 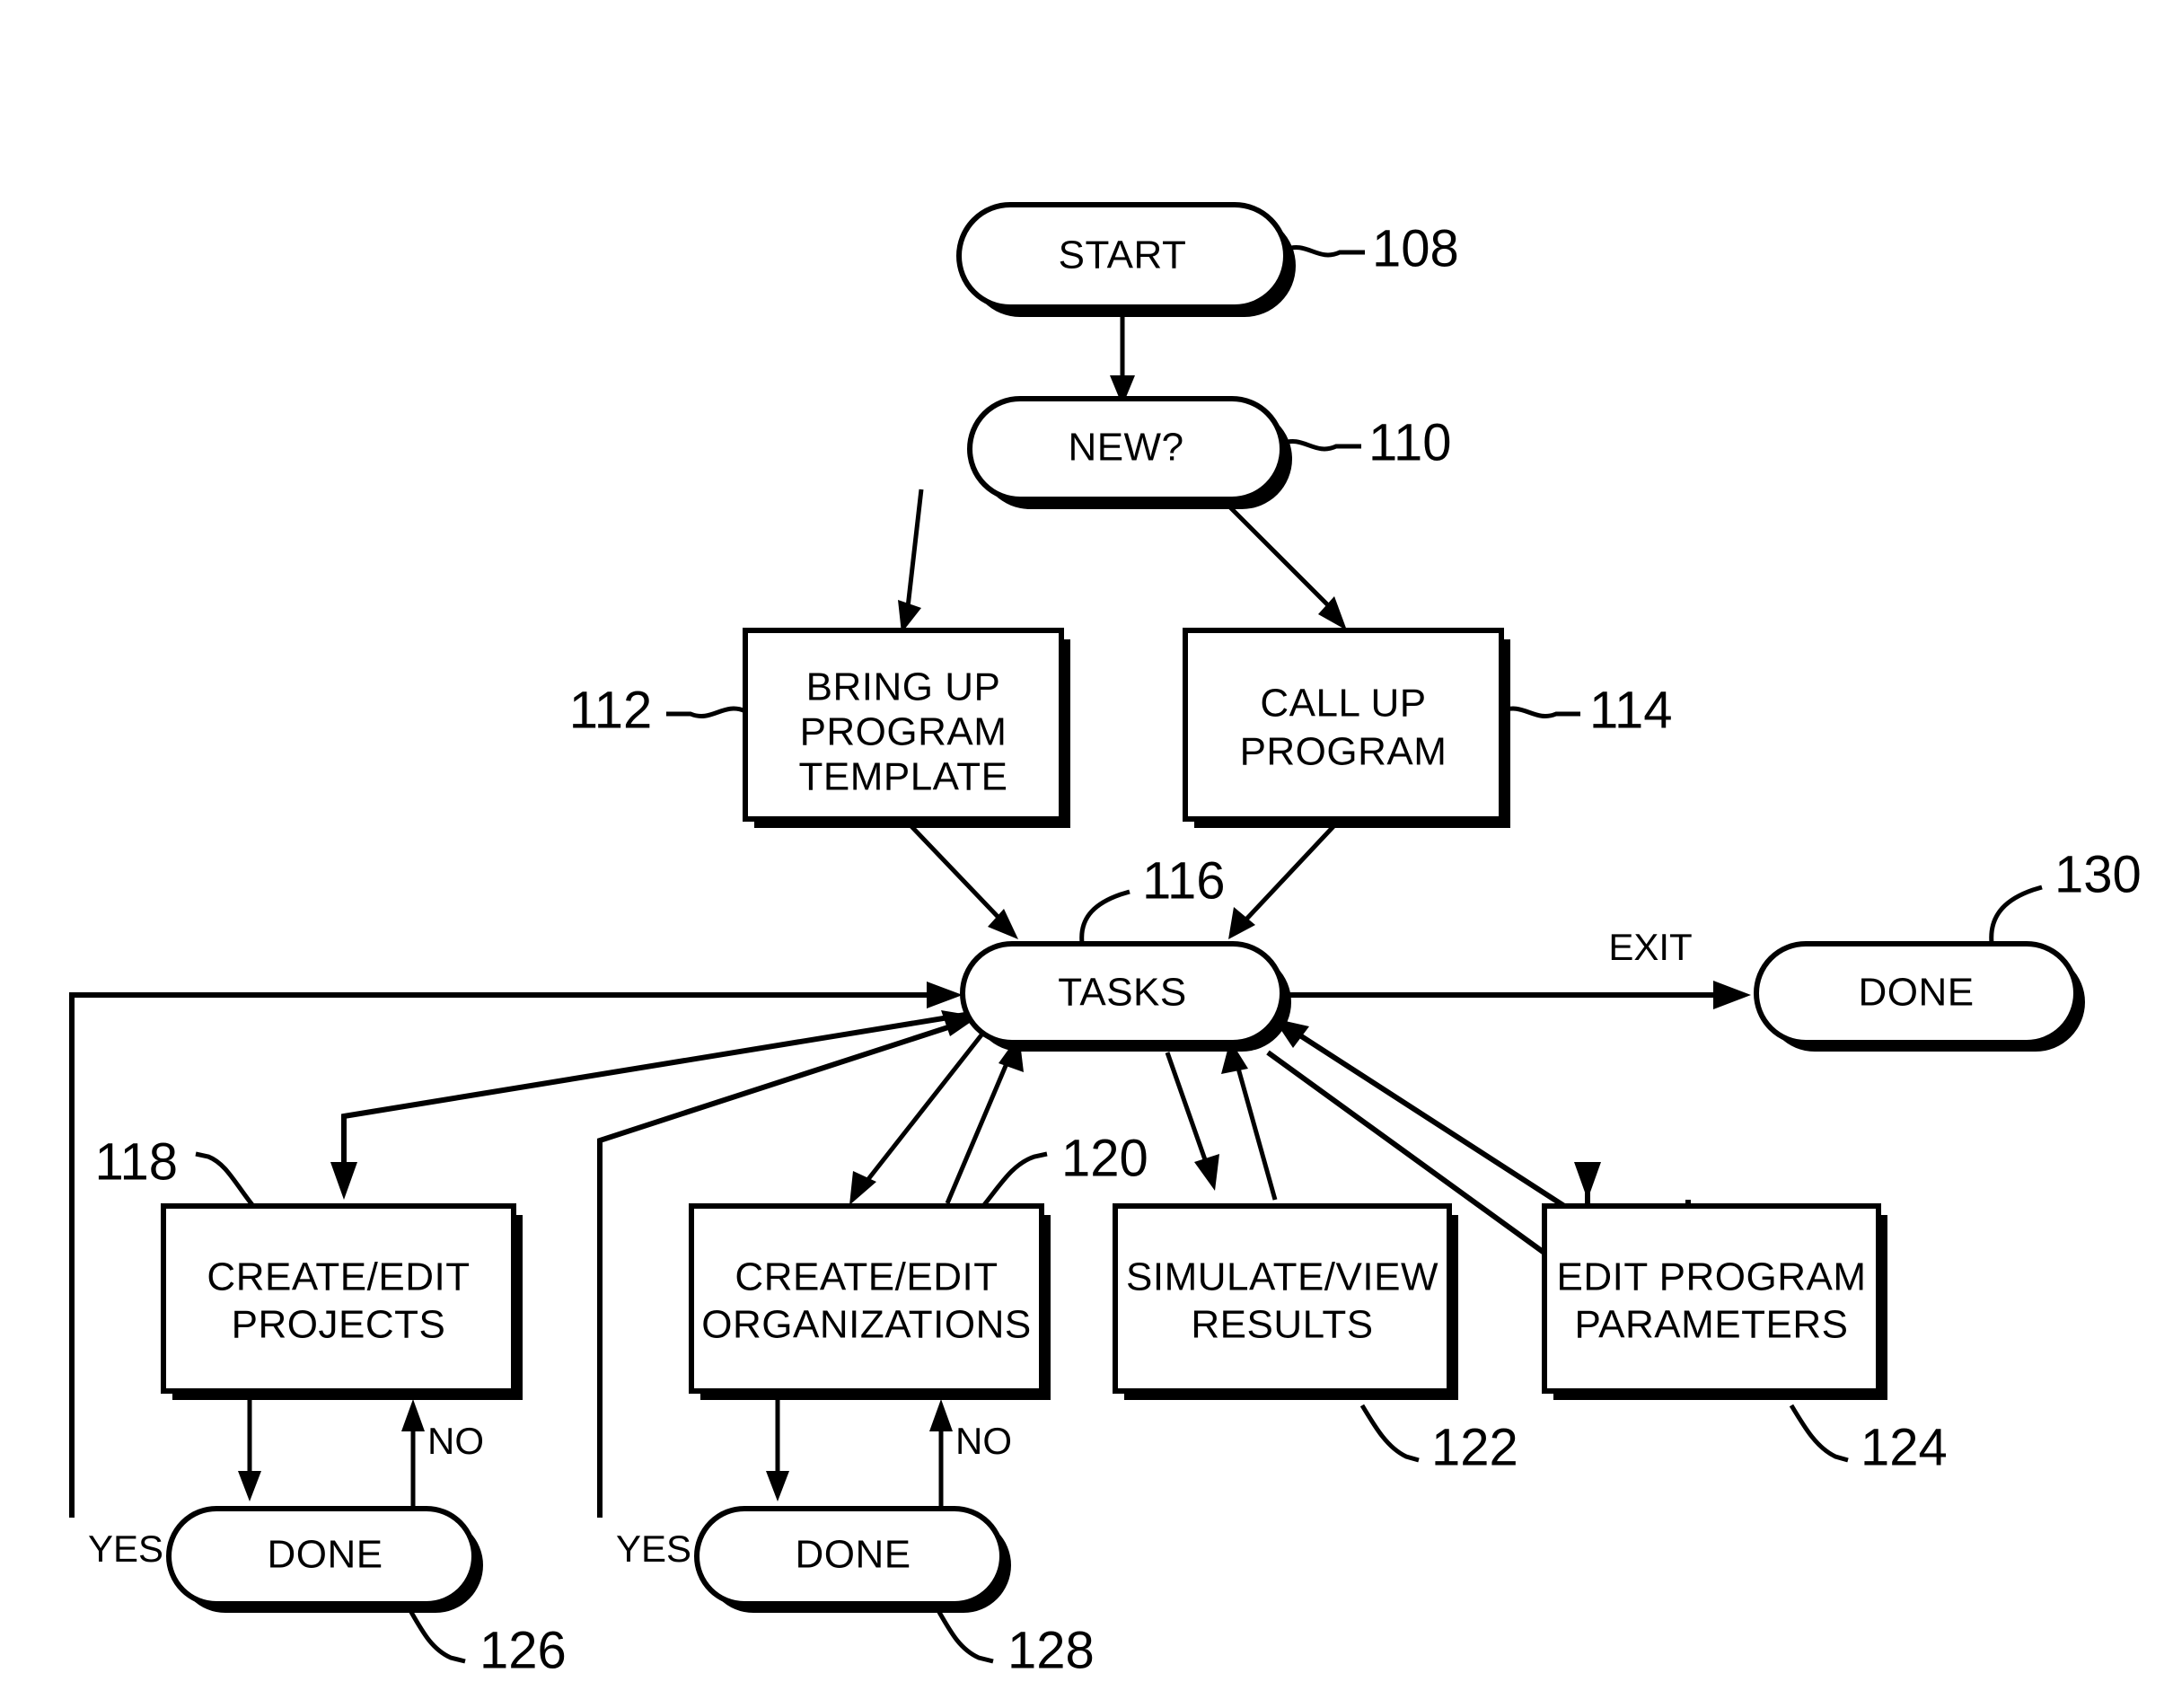 What do you see at coordinates (984, 1119) in the screenshot?
I see `edge-orgs-to-tasks` at bounding box center [984, 1119].